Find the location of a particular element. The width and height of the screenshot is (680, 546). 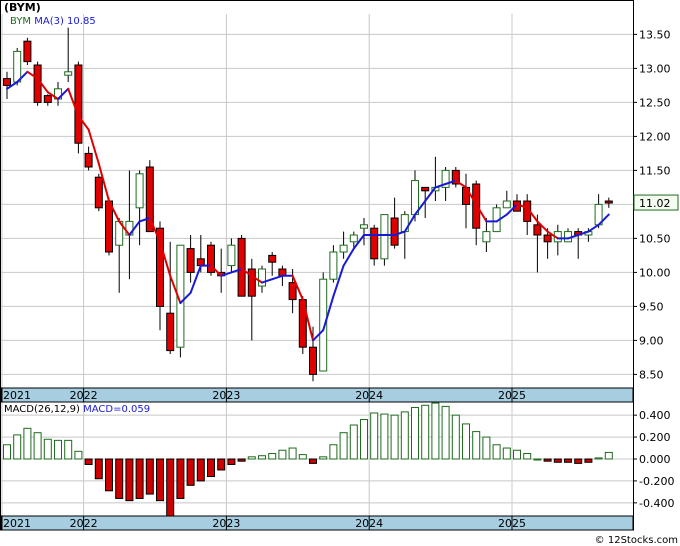

macd-y-tick-label: 0.000 is located at coordinates (655, 459).